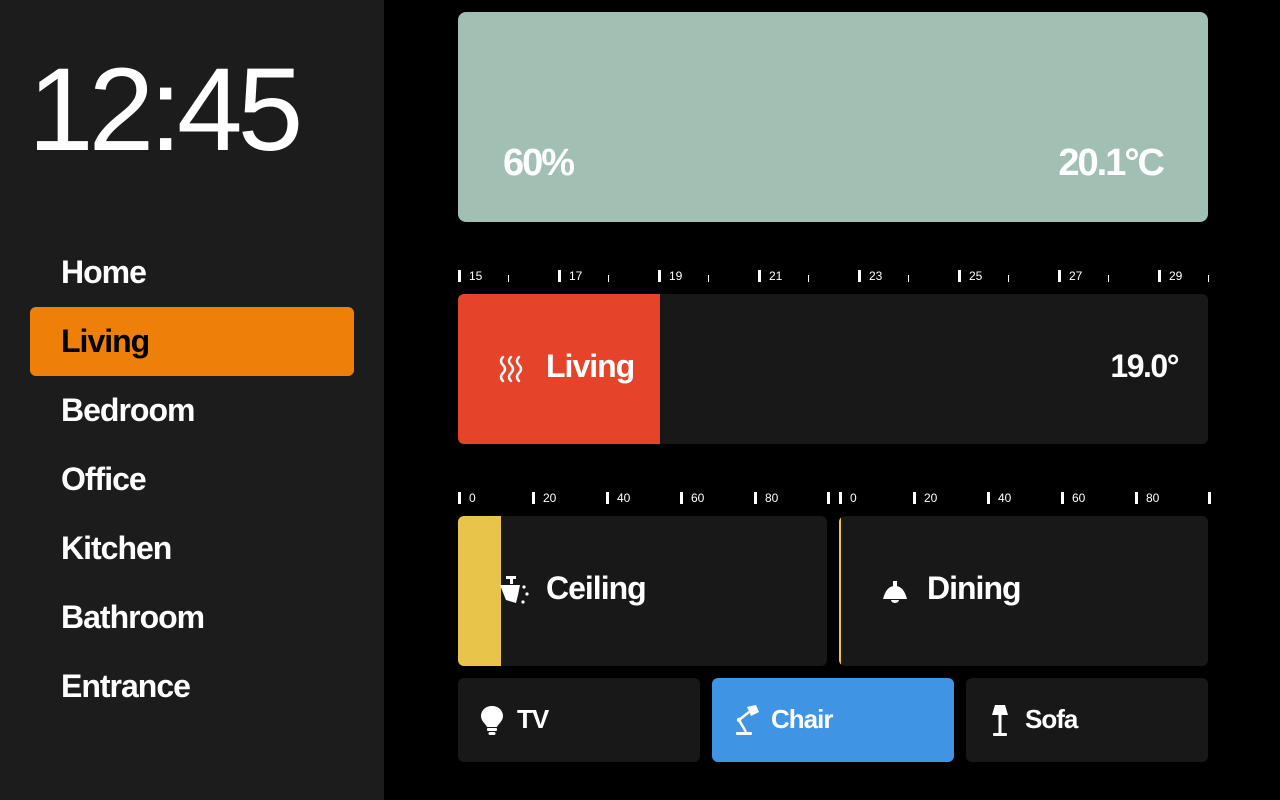 The height and width of the screenshot is (800, 1280). Describe the element at coordinates (192, 548) in the screenshot. I see `nav-item-kitchen: Kitchen` at that location.